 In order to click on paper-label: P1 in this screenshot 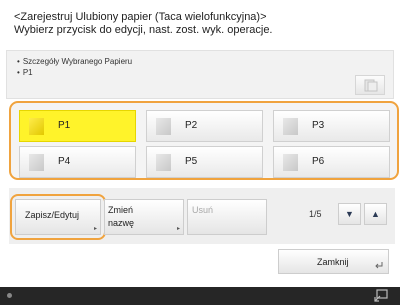, I will do `click(64, 125)`.